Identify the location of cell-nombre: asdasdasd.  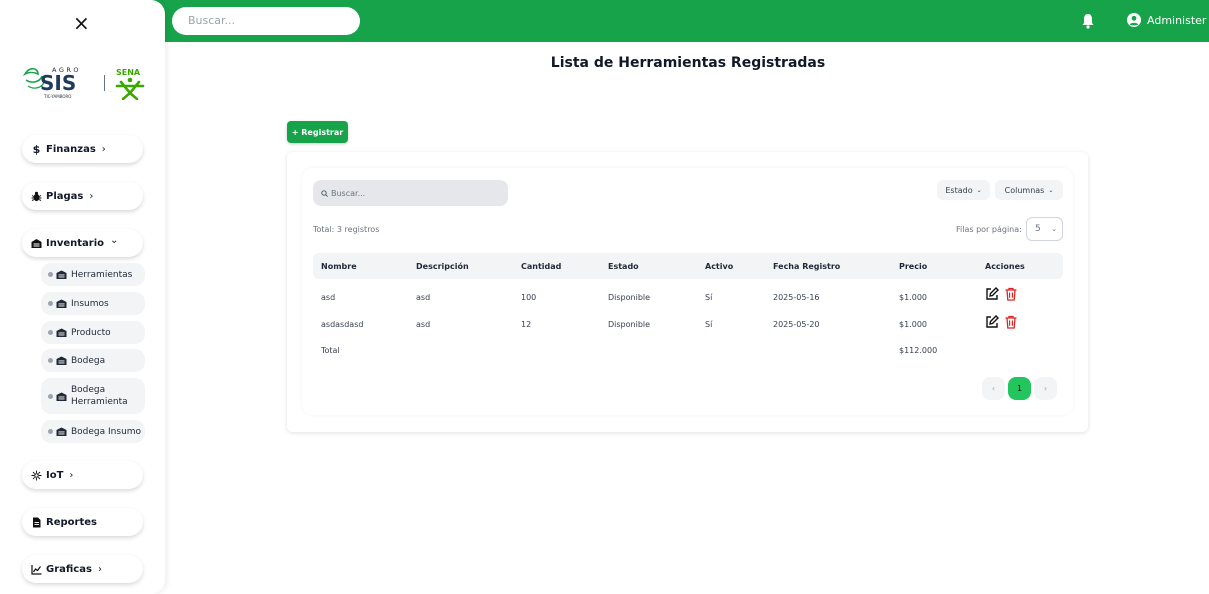
(342, 324).